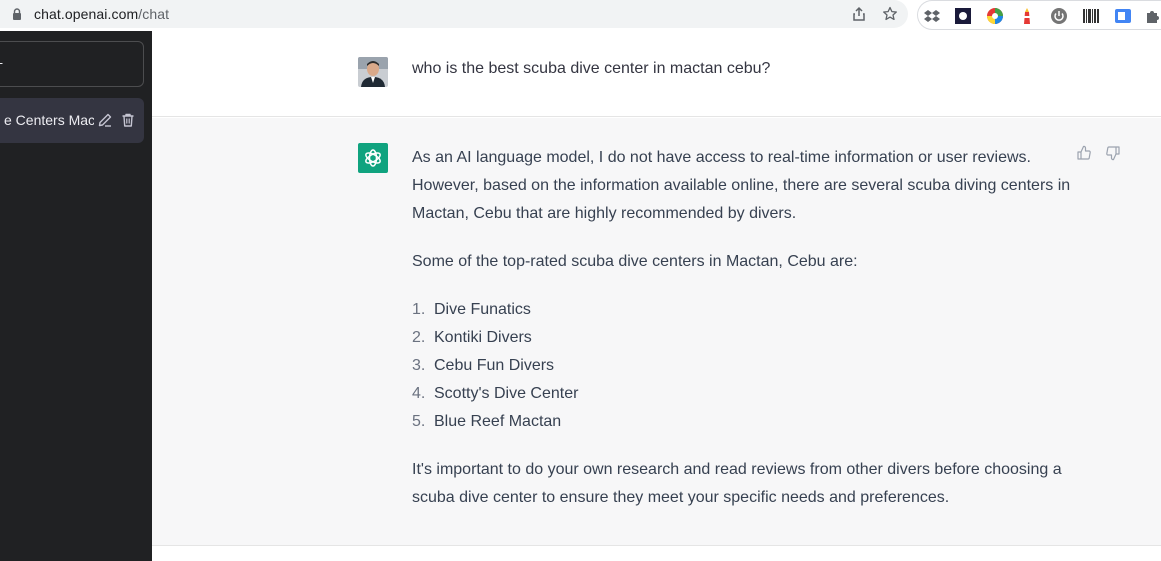 This screenshot has width=1161, height=561. I want to click on list-text: Scotty's Dive Center, so click(506, 393).